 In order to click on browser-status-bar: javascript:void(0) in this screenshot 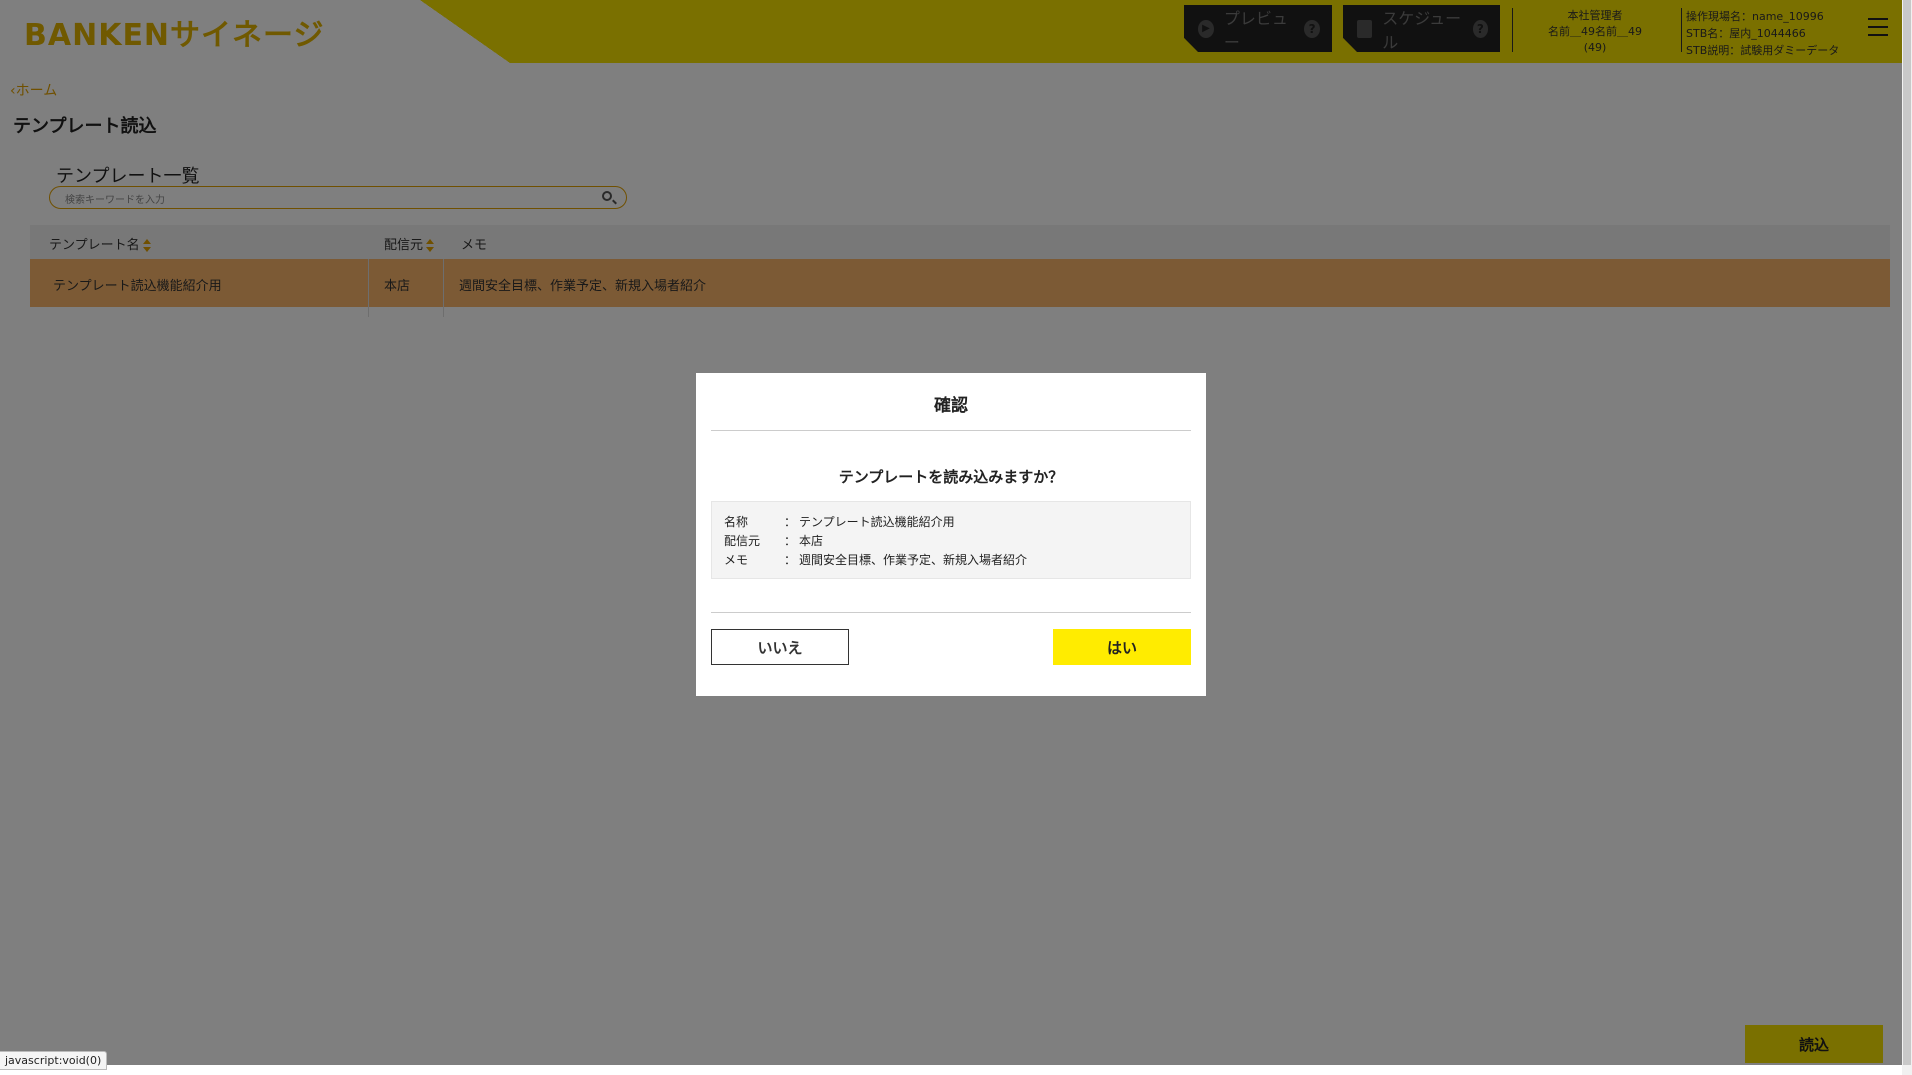, I will do `click(54, 1060)`.